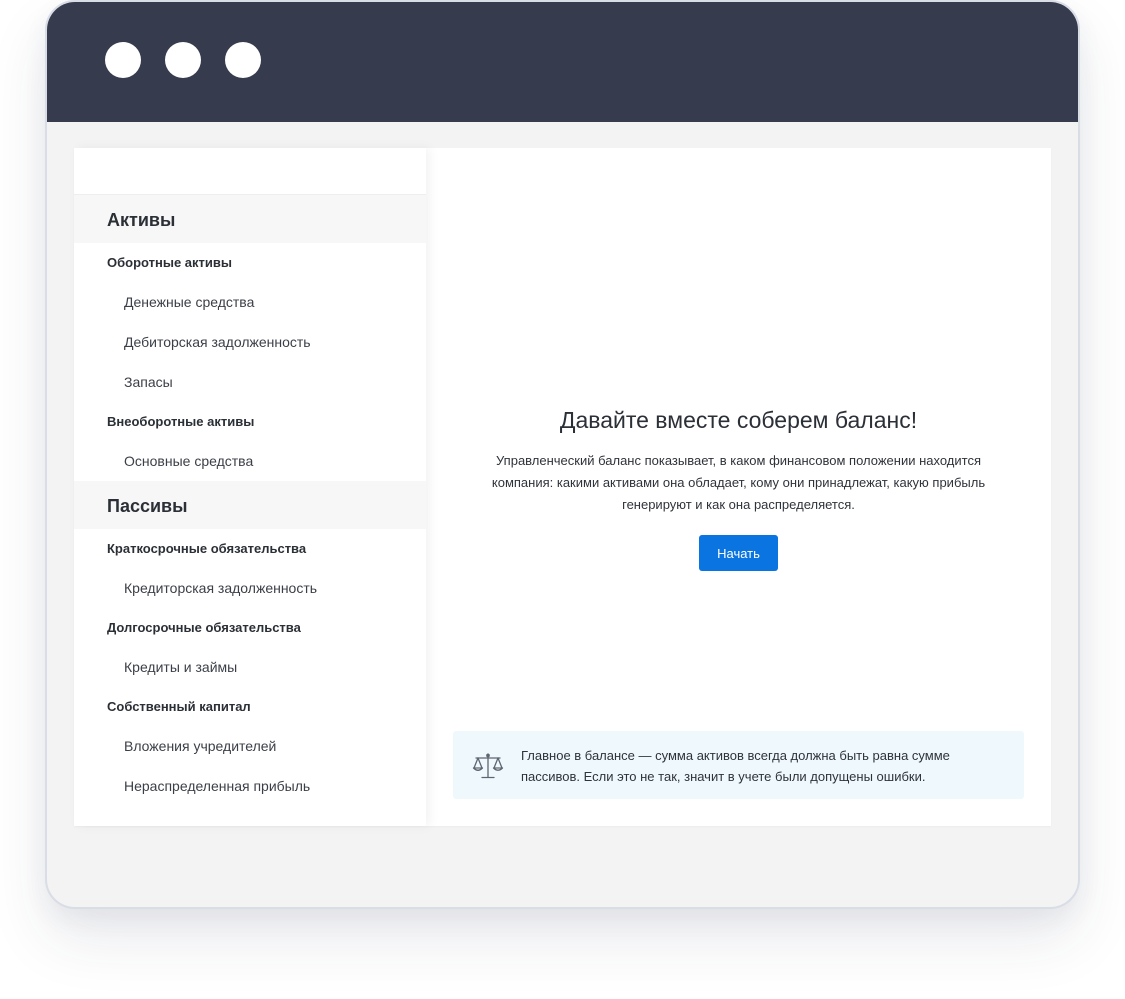 The image size is (1125, 999). Describe the element at coordinates (250, 786) in the screenshot. I see `sidebar-item-retained-earnings: Нераспределенная прибыль` at that location.